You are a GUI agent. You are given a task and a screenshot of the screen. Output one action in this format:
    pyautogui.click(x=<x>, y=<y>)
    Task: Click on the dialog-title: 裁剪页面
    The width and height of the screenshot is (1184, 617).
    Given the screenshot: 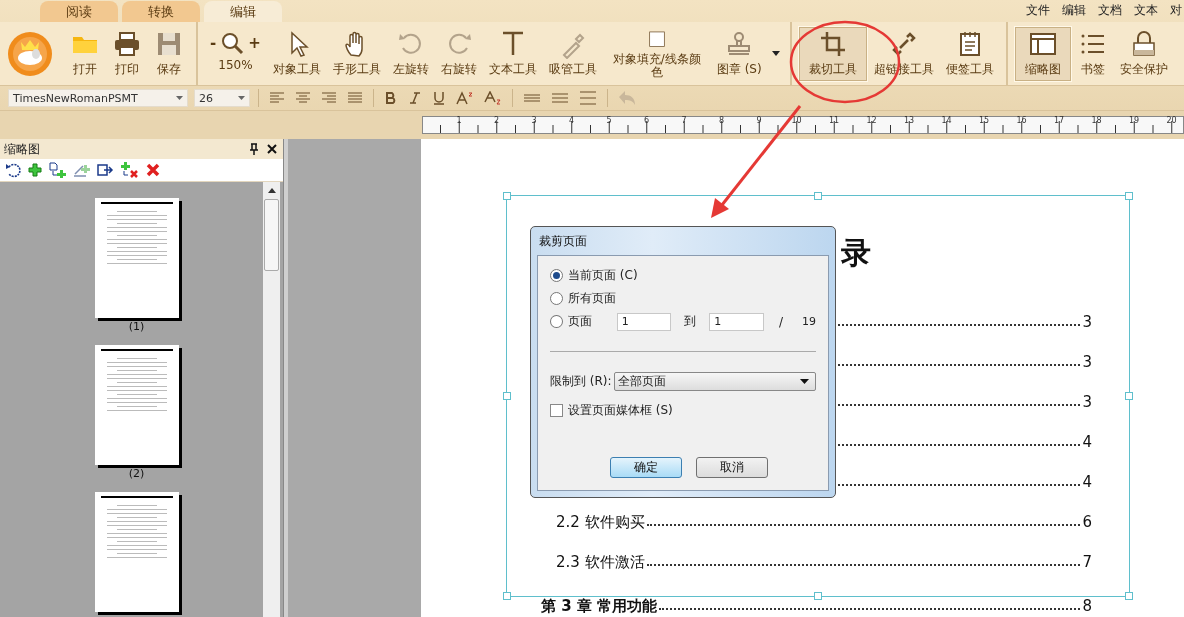 What is the action you would take?
    pyautogui.click(x=563, y=241)
    